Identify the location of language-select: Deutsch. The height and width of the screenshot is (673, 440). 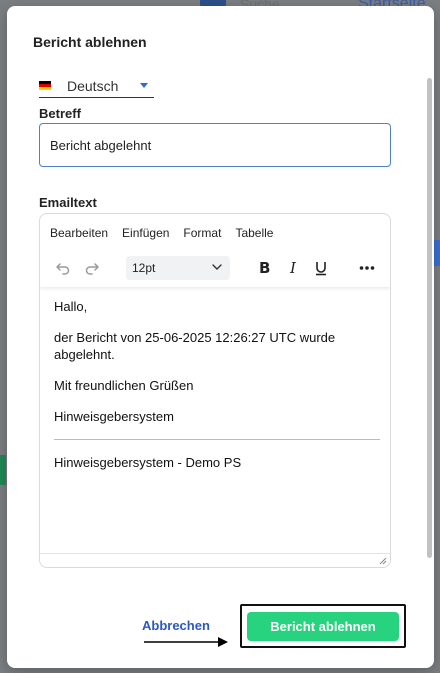
(96, 86).